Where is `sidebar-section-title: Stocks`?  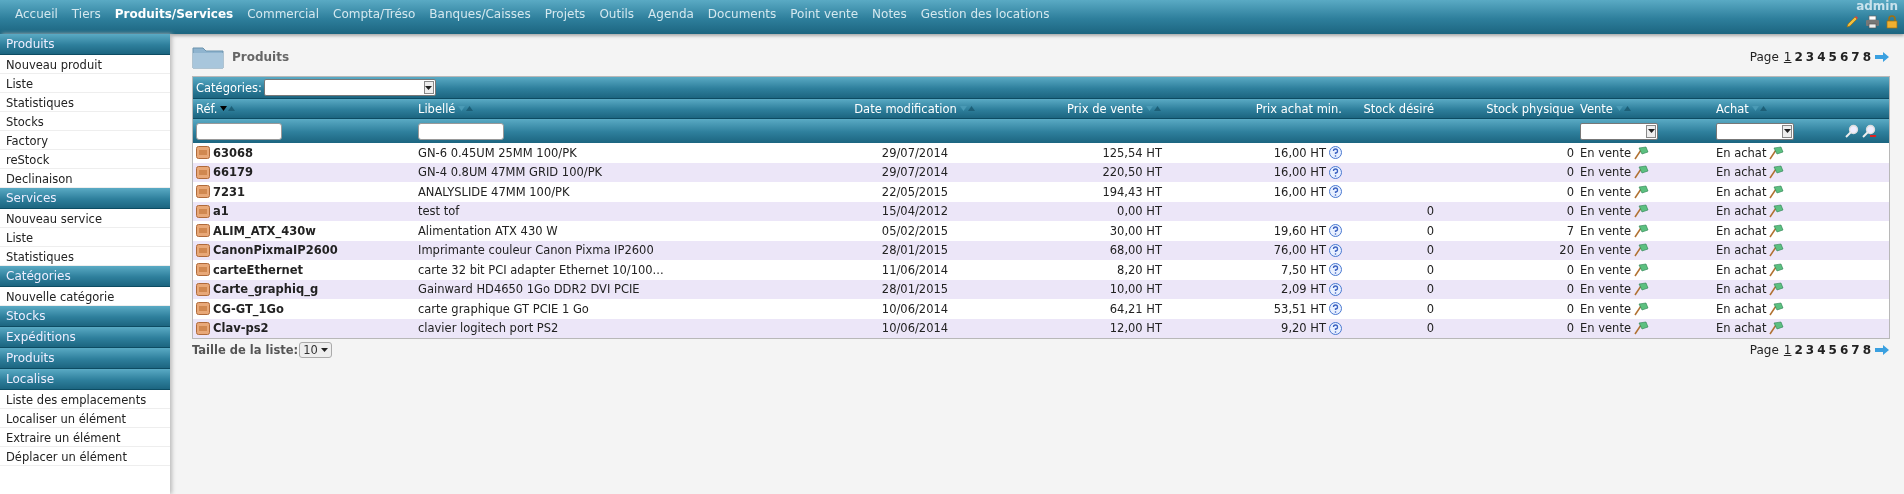
sidebar-section-title: Stocks is located at coordinates (85, 316).